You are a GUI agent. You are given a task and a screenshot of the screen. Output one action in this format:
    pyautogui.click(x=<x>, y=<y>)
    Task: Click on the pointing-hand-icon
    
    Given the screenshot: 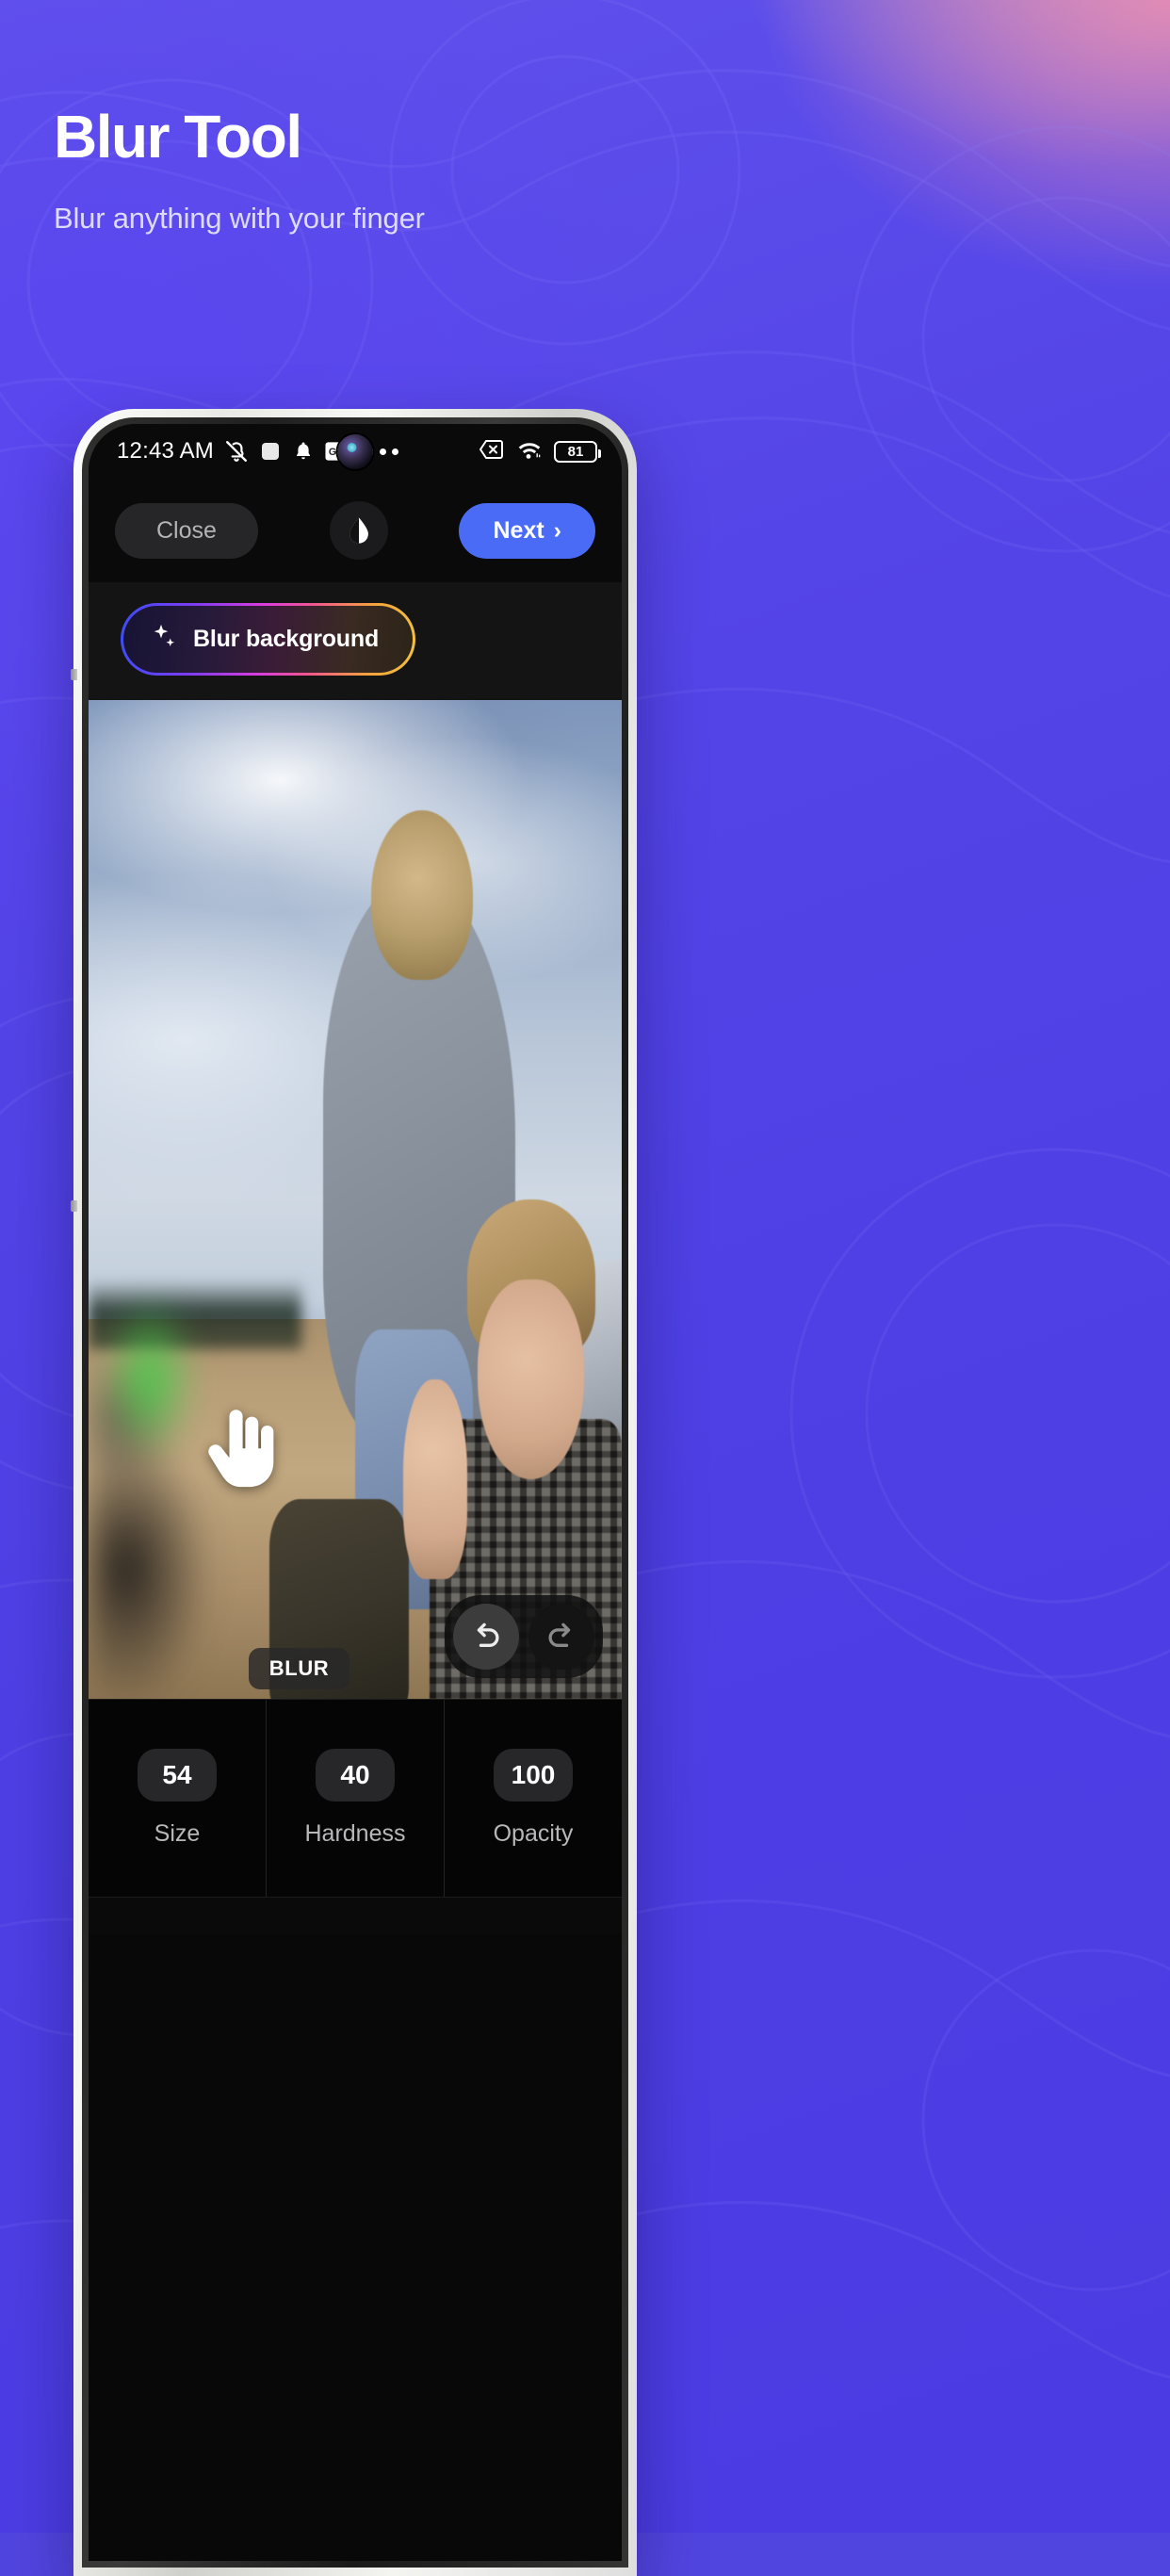 What is the action you would take?
    pyautogui.click(x=241, y=1449)
    